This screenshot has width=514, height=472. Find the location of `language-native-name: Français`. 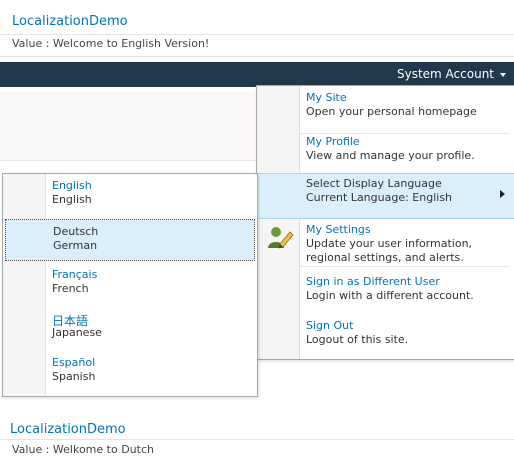

language-native-name: Français is located at coordinates (75, 274).